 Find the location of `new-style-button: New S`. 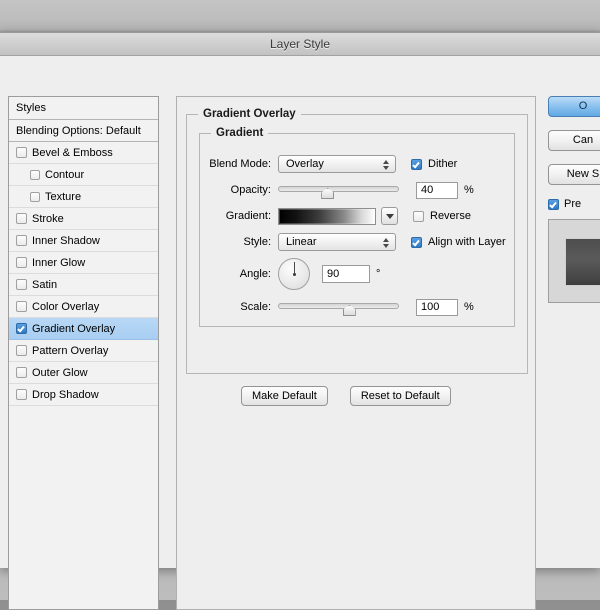

new-style-button: New S is located at coordinates (574, 174).